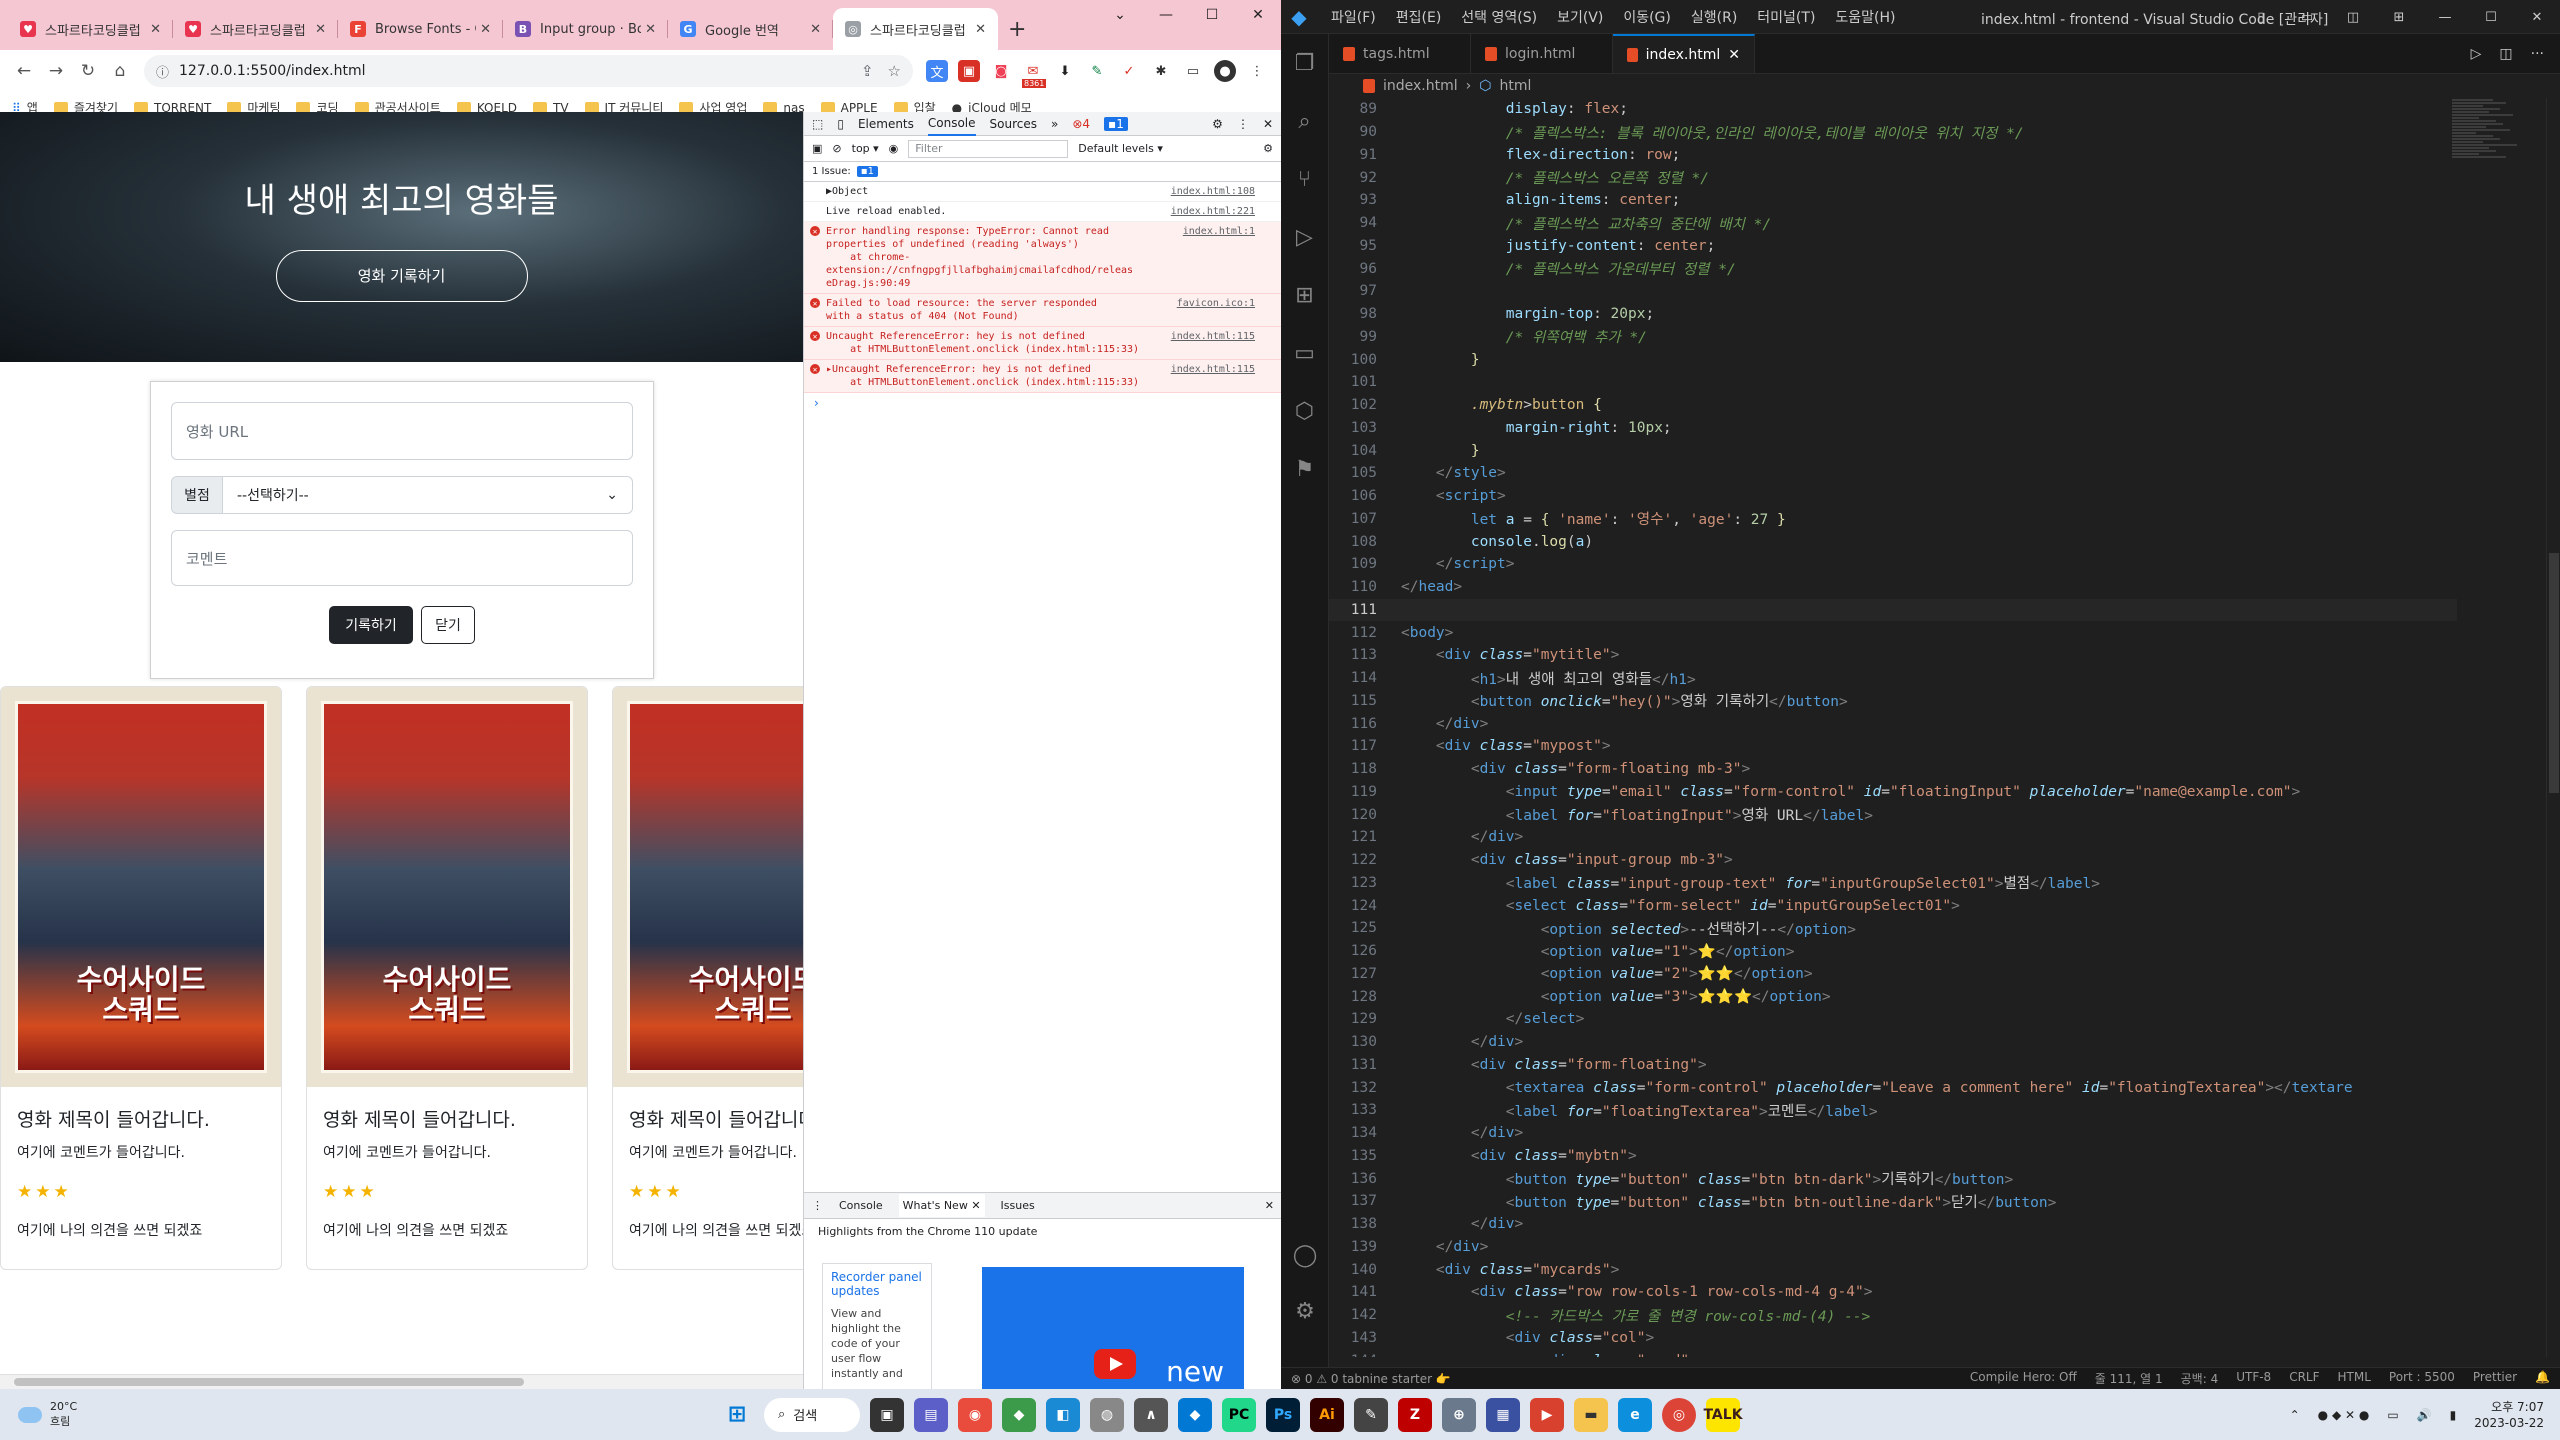 This screenshot has width=2560, height=1440. Describe the element at coordinates (1304, 411) in the screenshot. I see `tabnine-icon: ⬡` at that location.